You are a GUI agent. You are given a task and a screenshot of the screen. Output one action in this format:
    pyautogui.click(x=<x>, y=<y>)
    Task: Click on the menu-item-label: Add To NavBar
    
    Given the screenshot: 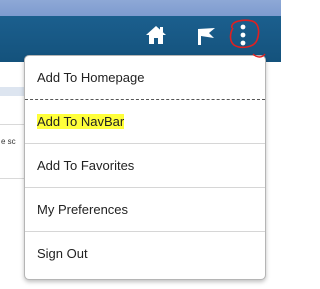 What is the action you would take?
    pyautogui.click(x=81, y=121)
    